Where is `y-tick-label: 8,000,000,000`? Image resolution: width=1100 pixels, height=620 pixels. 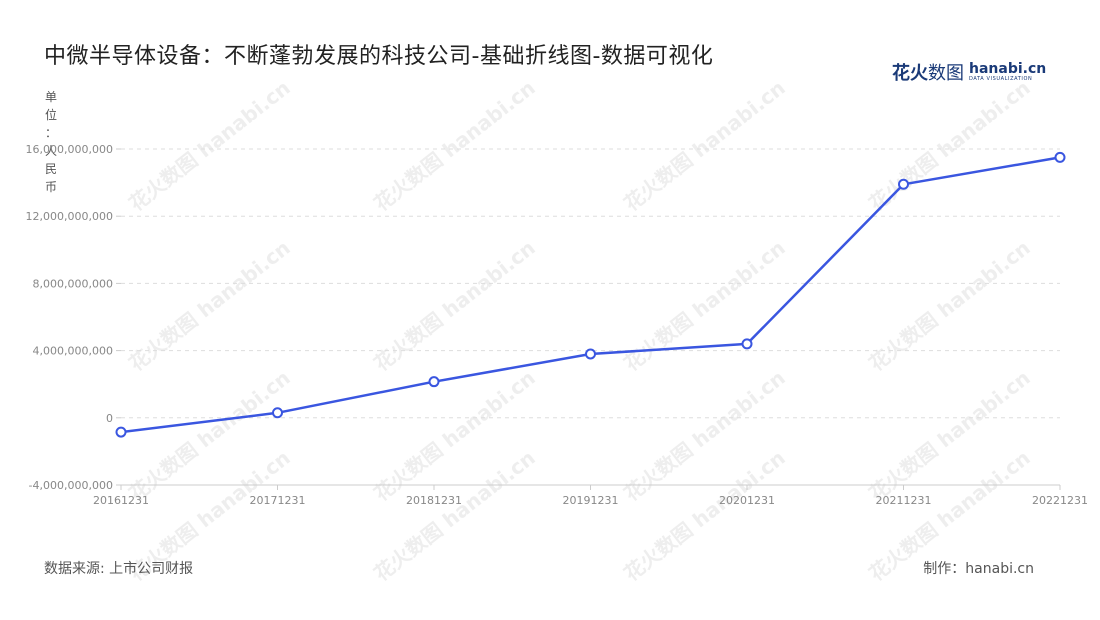 y-tick-label: 8,000,000,000 is located at coordinates (73, 283).